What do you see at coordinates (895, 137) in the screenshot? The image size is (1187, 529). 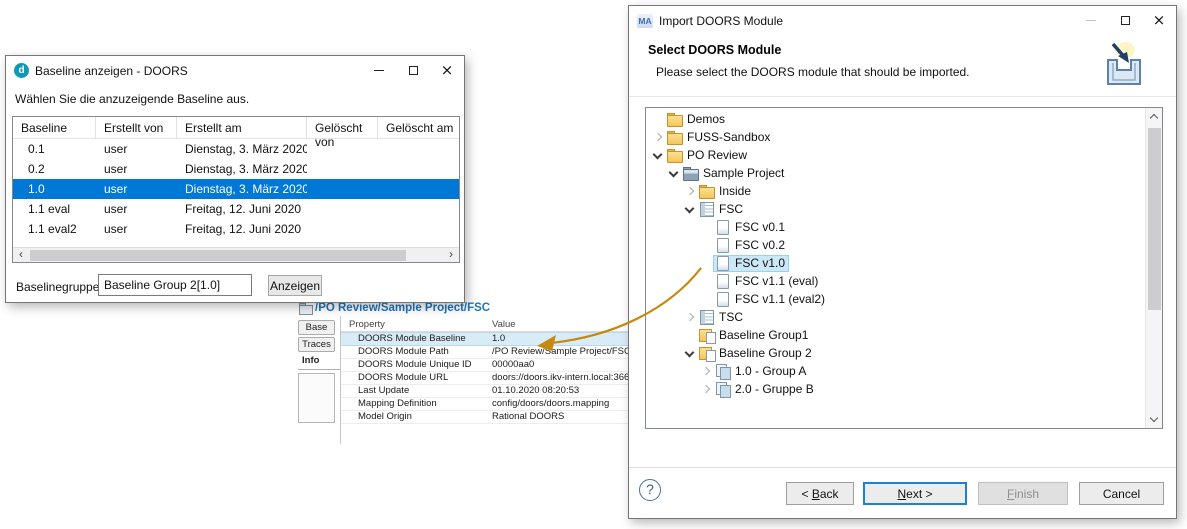 I see `tree-item-fuss-sandbox: FUSS-Sandbox` at bounding box center [895, 137].